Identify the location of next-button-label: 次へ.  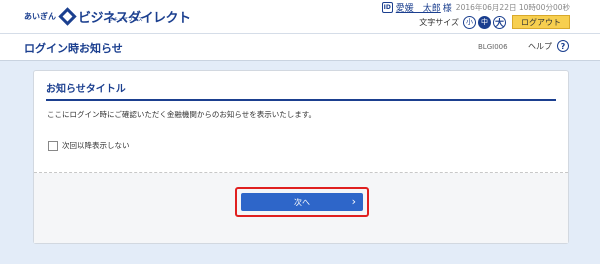
(302, 202).